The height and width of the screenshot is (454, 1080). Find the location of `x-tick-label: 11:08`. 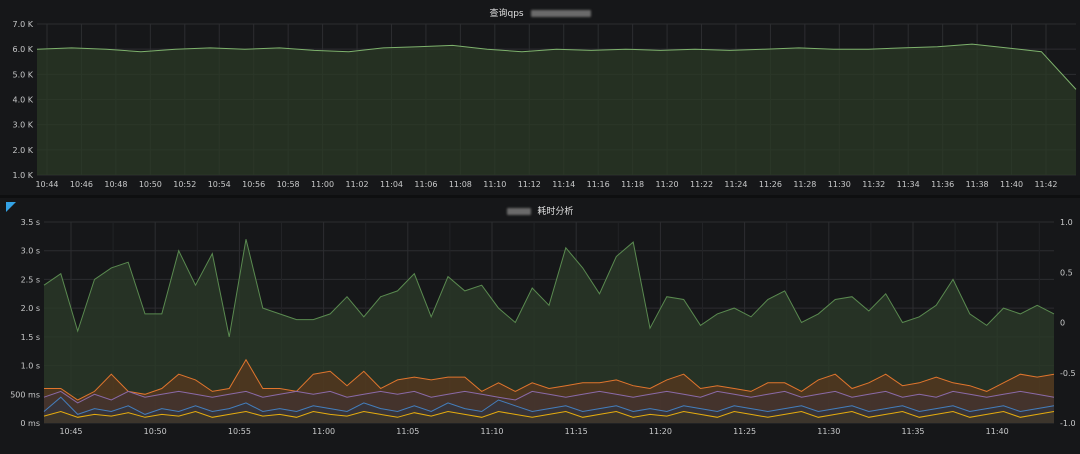

x-tick-label: 11:08 is located at coordinates (460, 184).